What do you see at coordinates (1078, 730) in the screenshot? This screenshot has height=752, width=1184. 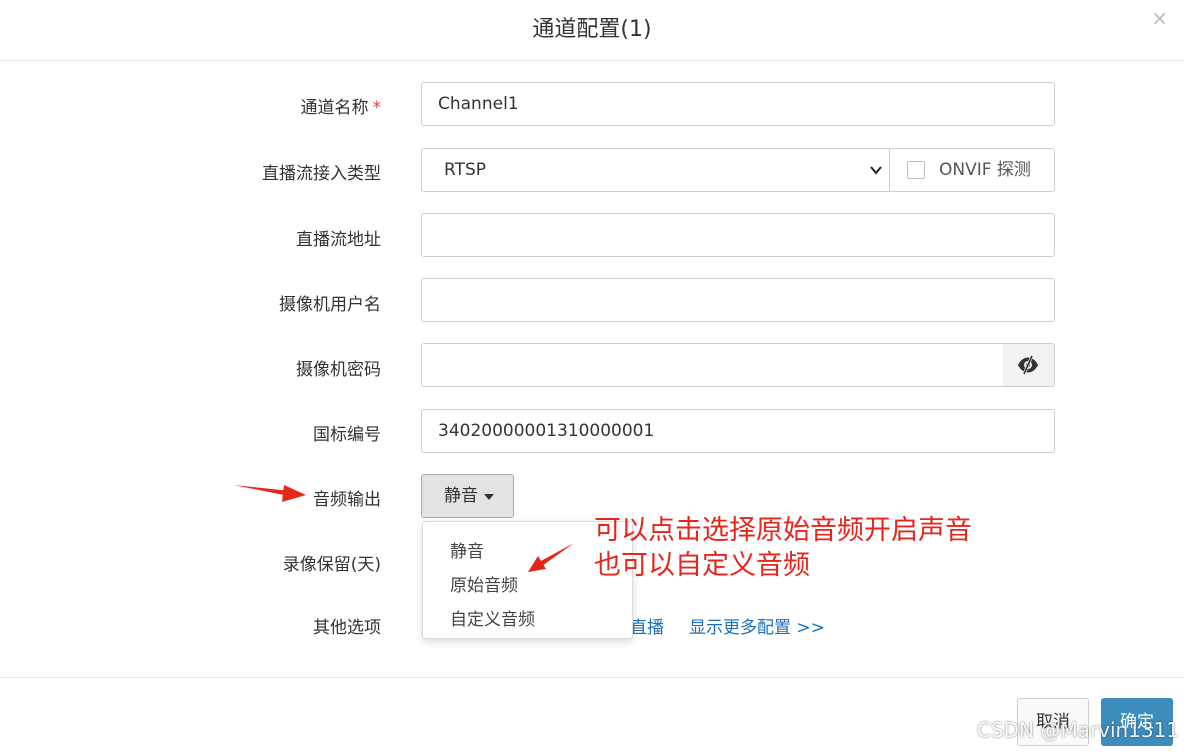 I see `watermark: CSDN @Marvin1311` at bounding box center [1078, 730].